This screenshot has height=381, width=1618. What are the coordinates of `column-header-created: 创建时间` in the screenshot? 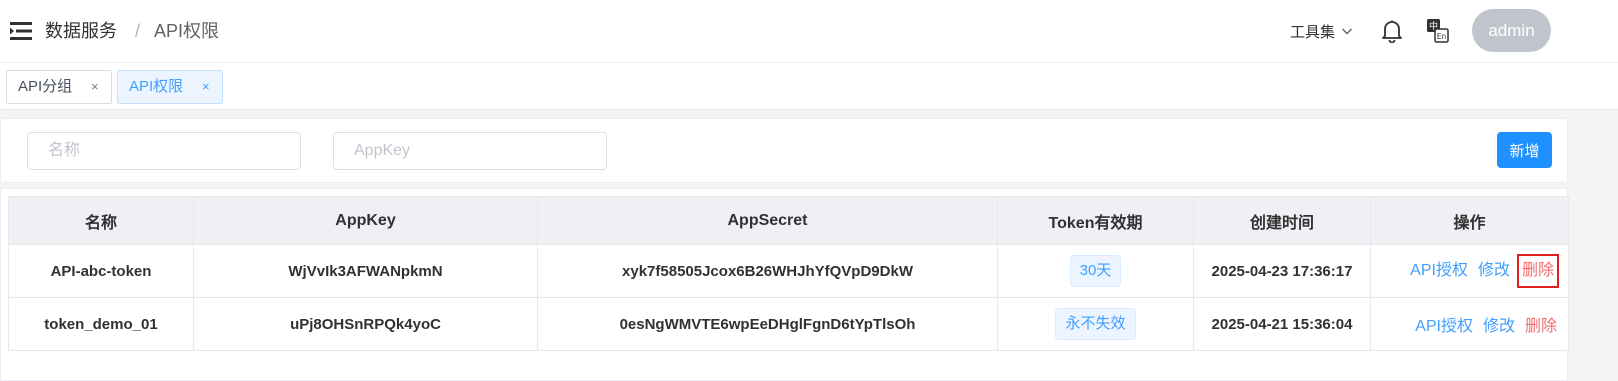 It's located at (1282, 220).